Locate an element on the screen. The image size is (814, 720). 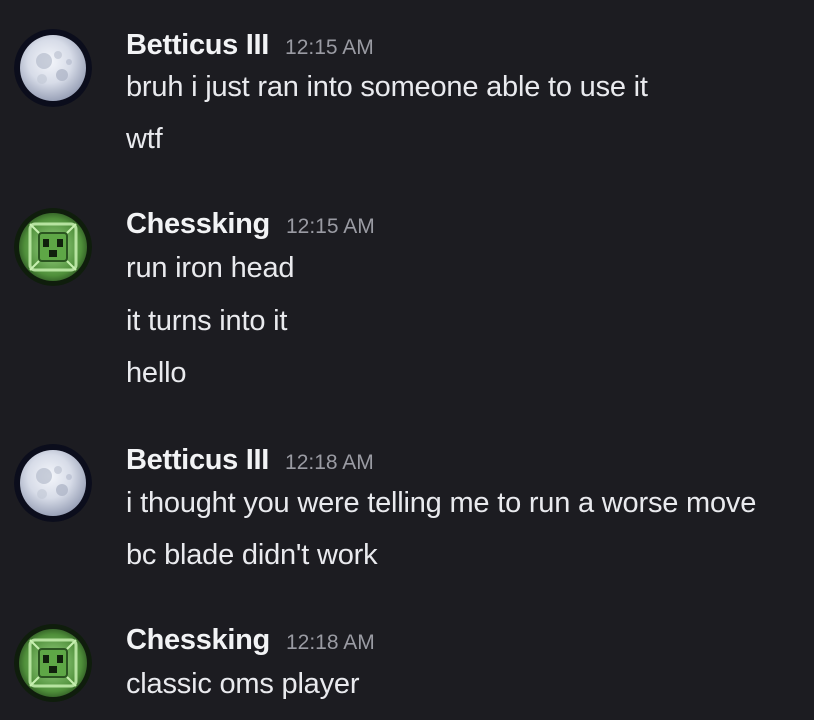
message-header: Chessking 12:15 AM is located at coordinates (250, 225).